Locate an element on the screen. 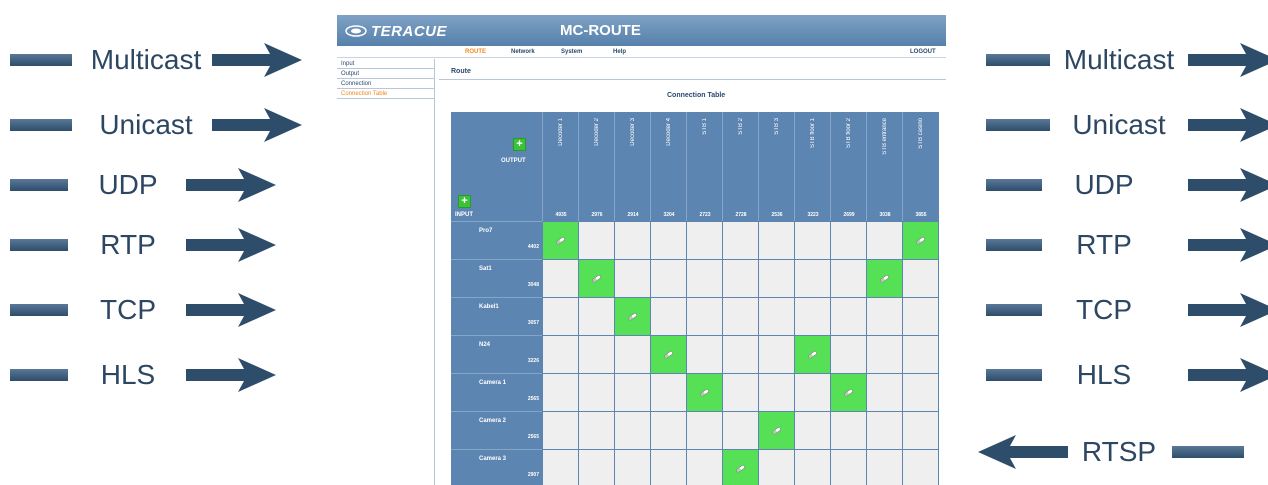  input-row-n24: N24 3226 is located at coordinates (496, 354).